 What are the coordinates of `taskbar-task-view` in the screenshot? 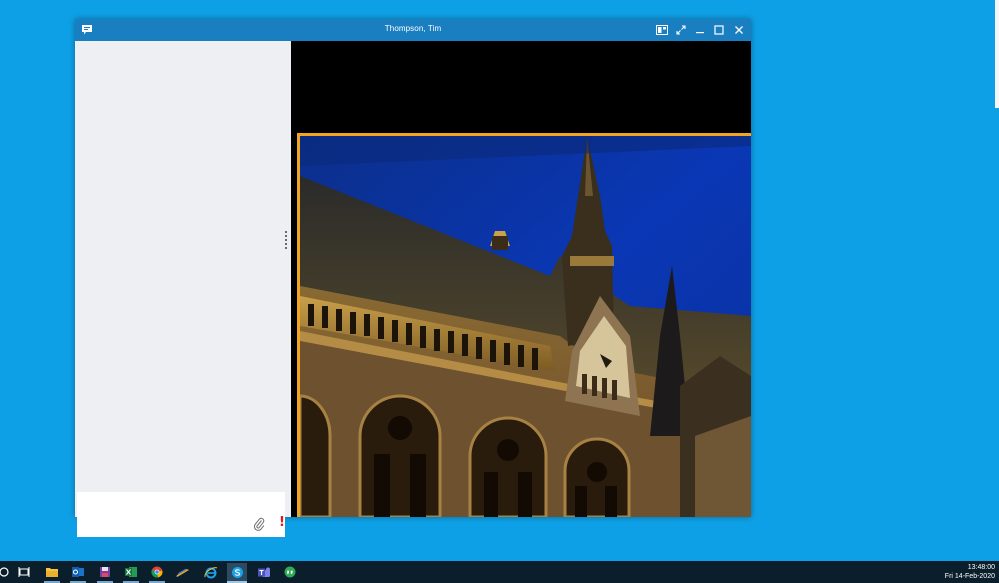 It's located at (24, 572).